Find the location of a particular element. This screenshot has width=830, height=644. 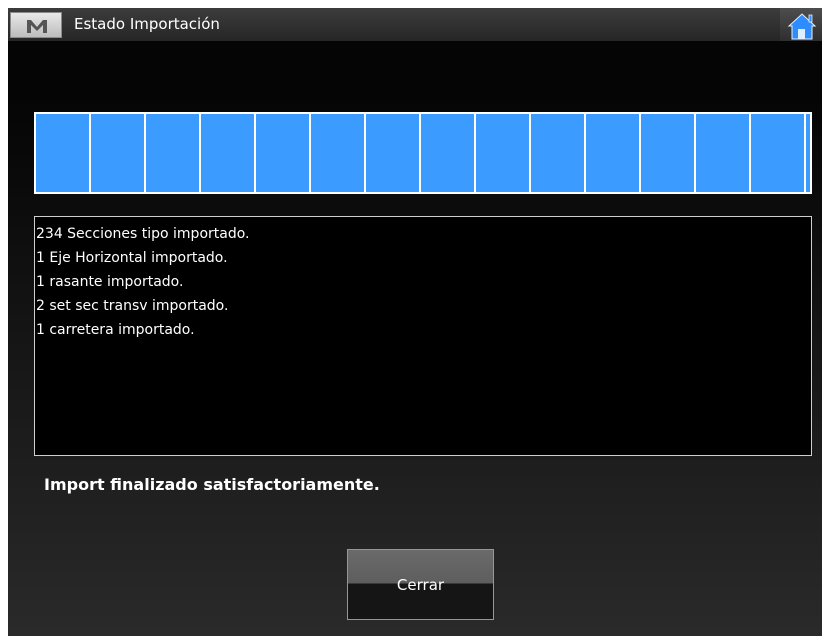

log-line: 234 Secciones tipo importado. is located at coordinates (143, 234).